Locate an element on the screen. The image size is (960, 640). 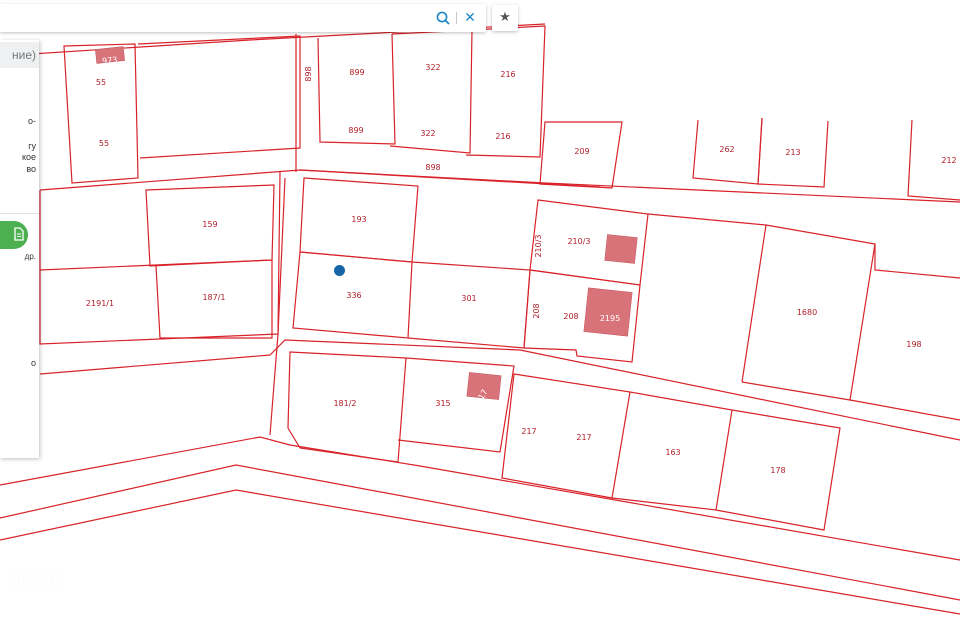
panel-header-text: ние) is located at coordinates (24, 55).